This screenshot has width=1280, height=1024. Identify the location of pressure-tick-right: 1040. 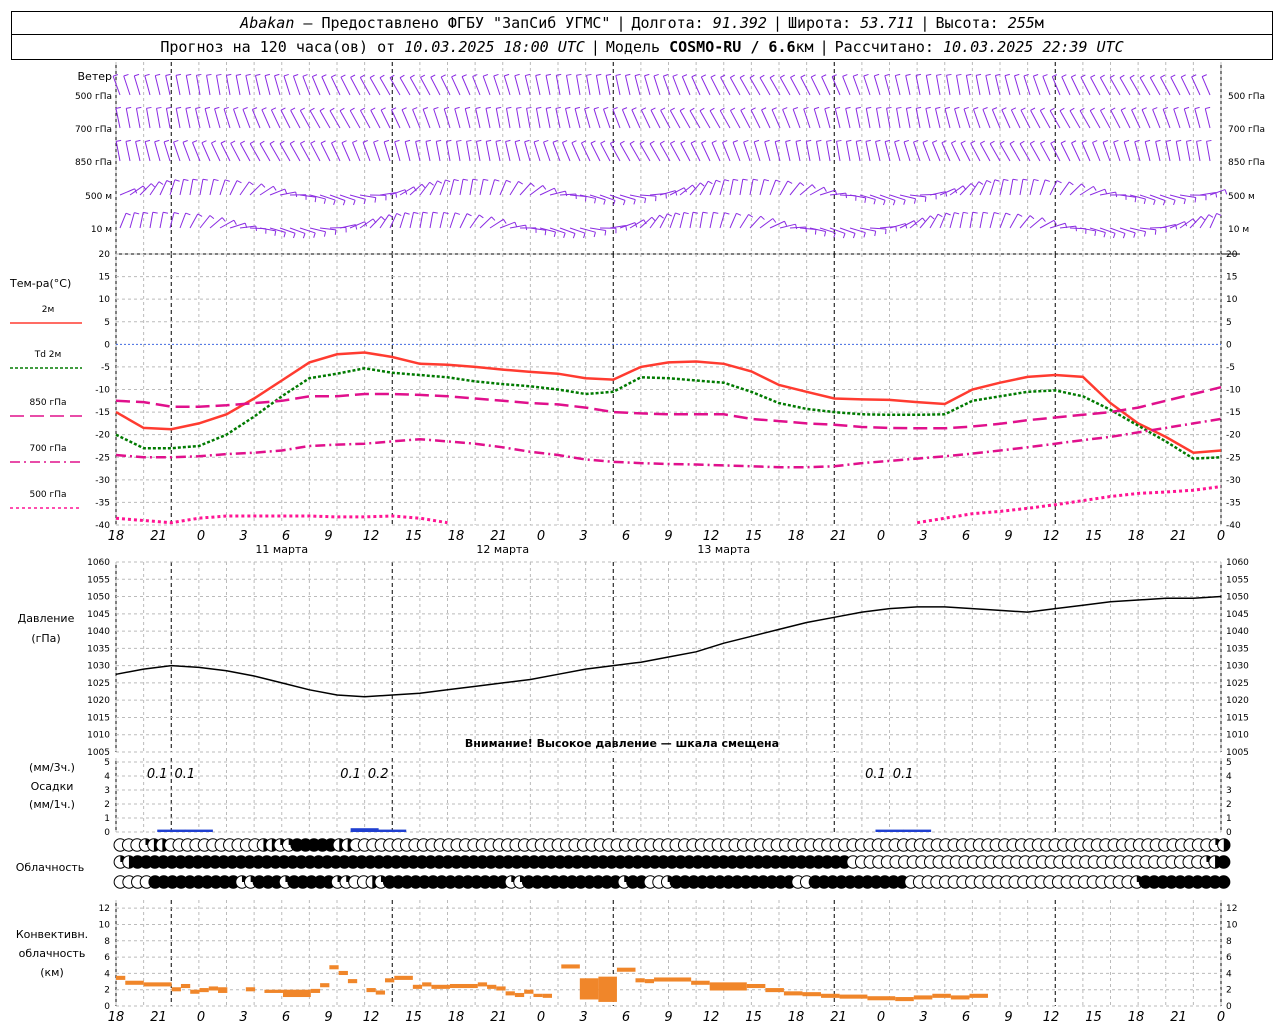
(1237, 632).